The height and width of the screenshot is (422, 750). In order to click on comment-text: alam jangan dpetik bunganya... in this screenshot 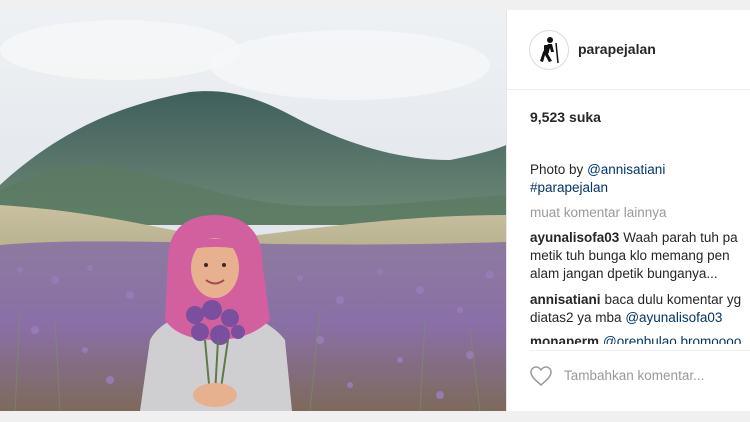, I will do `click(624, 273)`.